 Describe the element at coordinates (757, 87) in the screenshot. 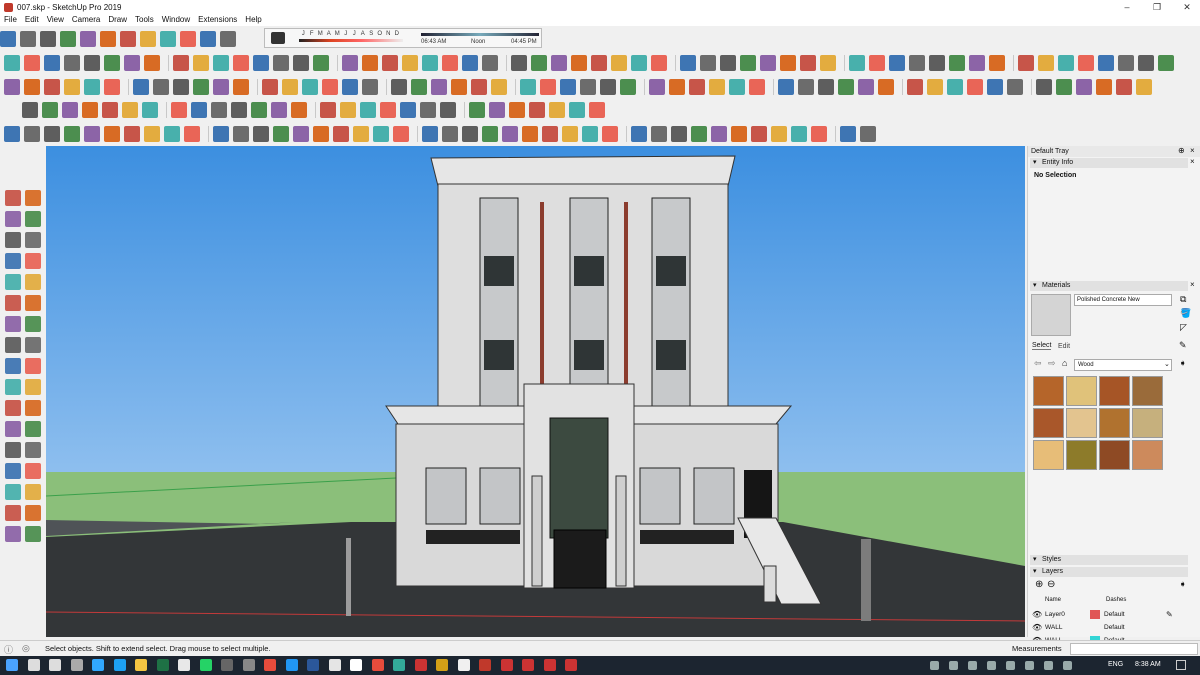

I see `tool-tb2-35-icon` at that location.